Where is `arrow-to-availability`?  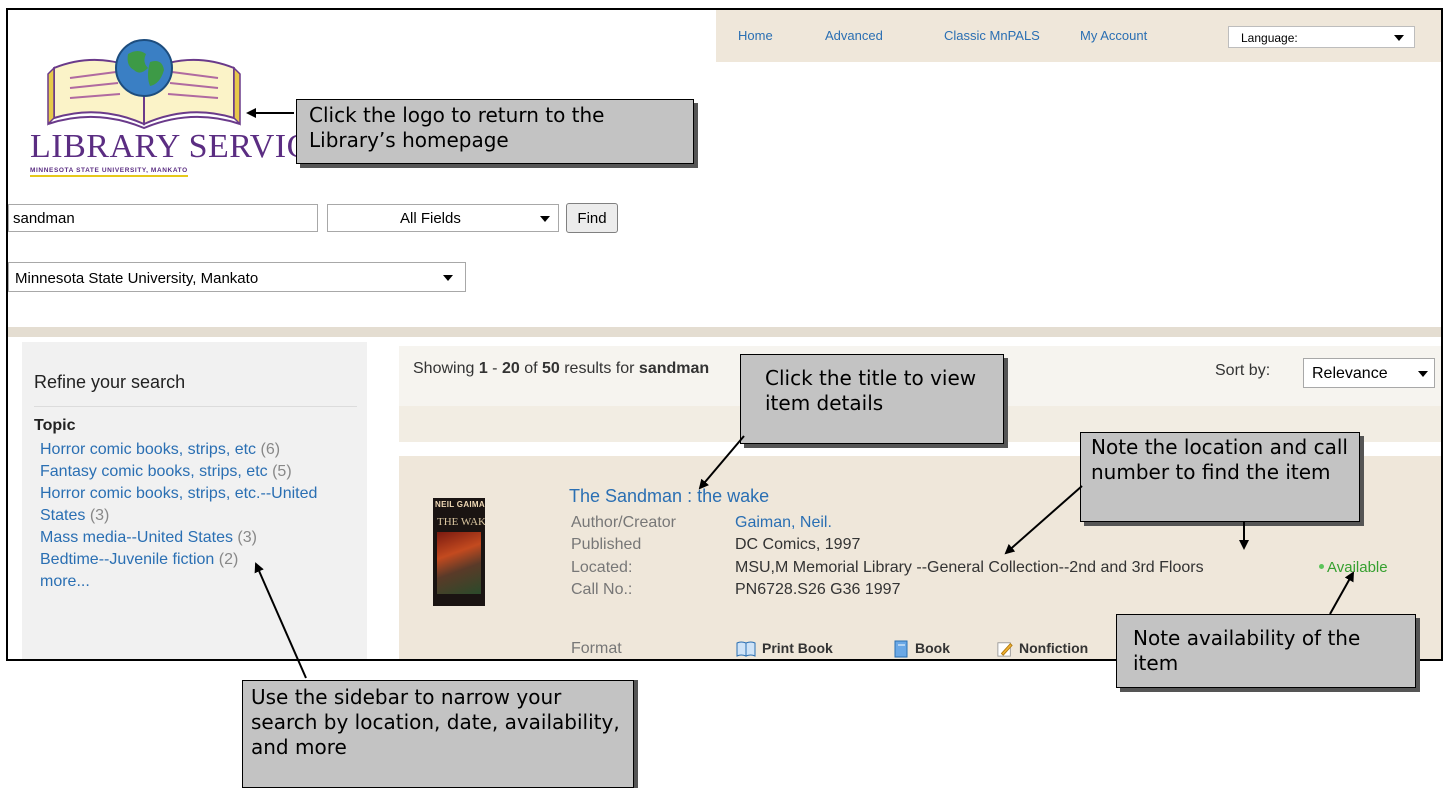 arrow-to-availability is located at coordinates (1341, 593).